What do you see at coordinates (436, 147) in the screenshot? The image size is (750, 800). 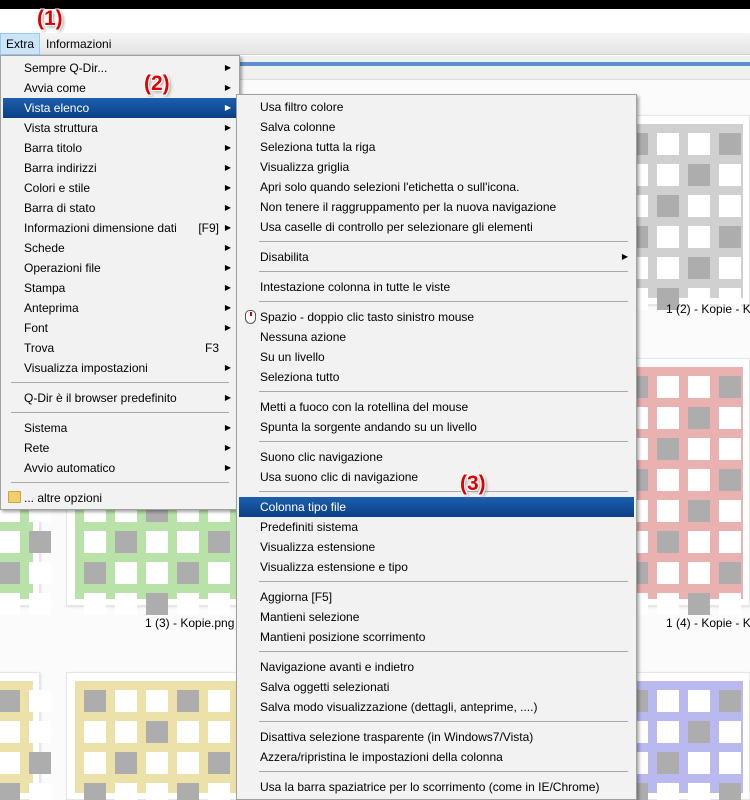 I see `menu-item-seleziona-tutta-la-riga: Seleziona tutta la riga` at bounding box center [436, 147].